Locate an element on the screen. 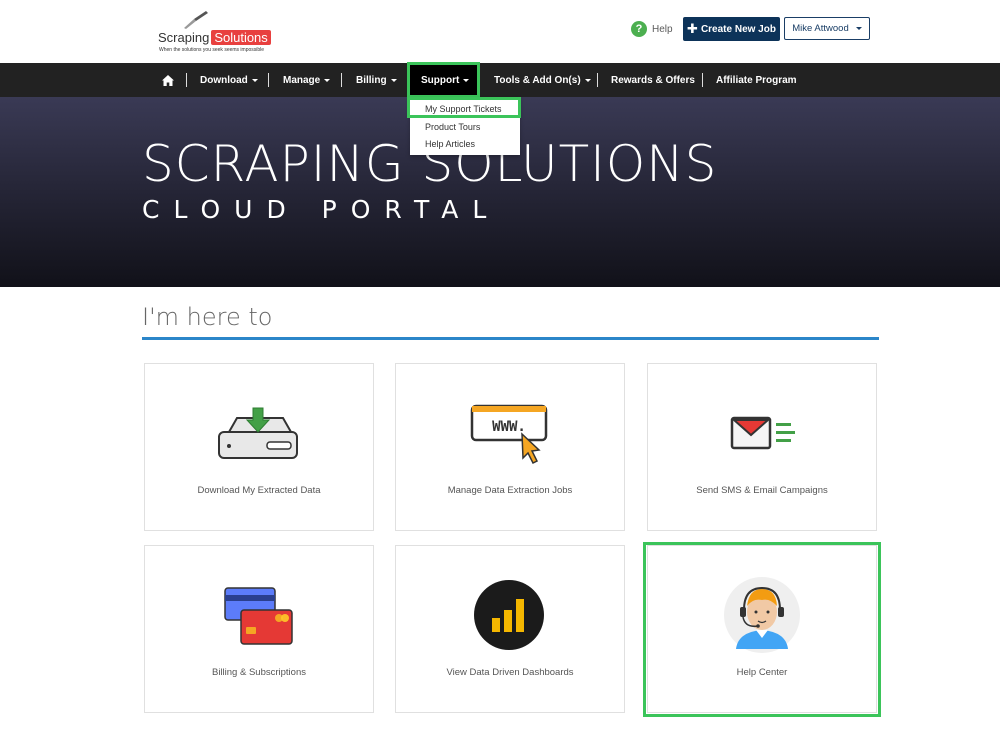 The image size is (1000, 750). nav-affiliate-label: Affiliate Program is located at coordinates (756, 80).